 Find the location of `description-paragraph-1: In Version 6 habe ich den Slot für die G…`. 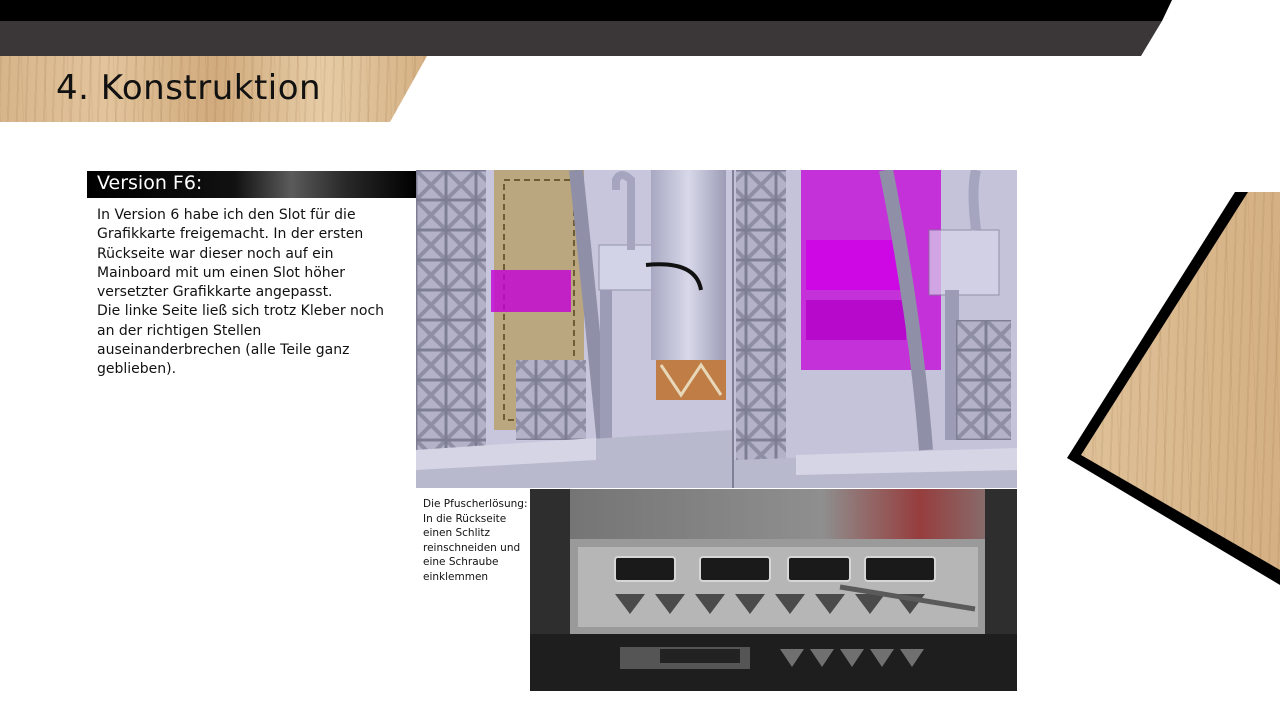

description-paragraph-1: In Version 6 habe ich den Slot für die G… is located at coordinates (230, 254).